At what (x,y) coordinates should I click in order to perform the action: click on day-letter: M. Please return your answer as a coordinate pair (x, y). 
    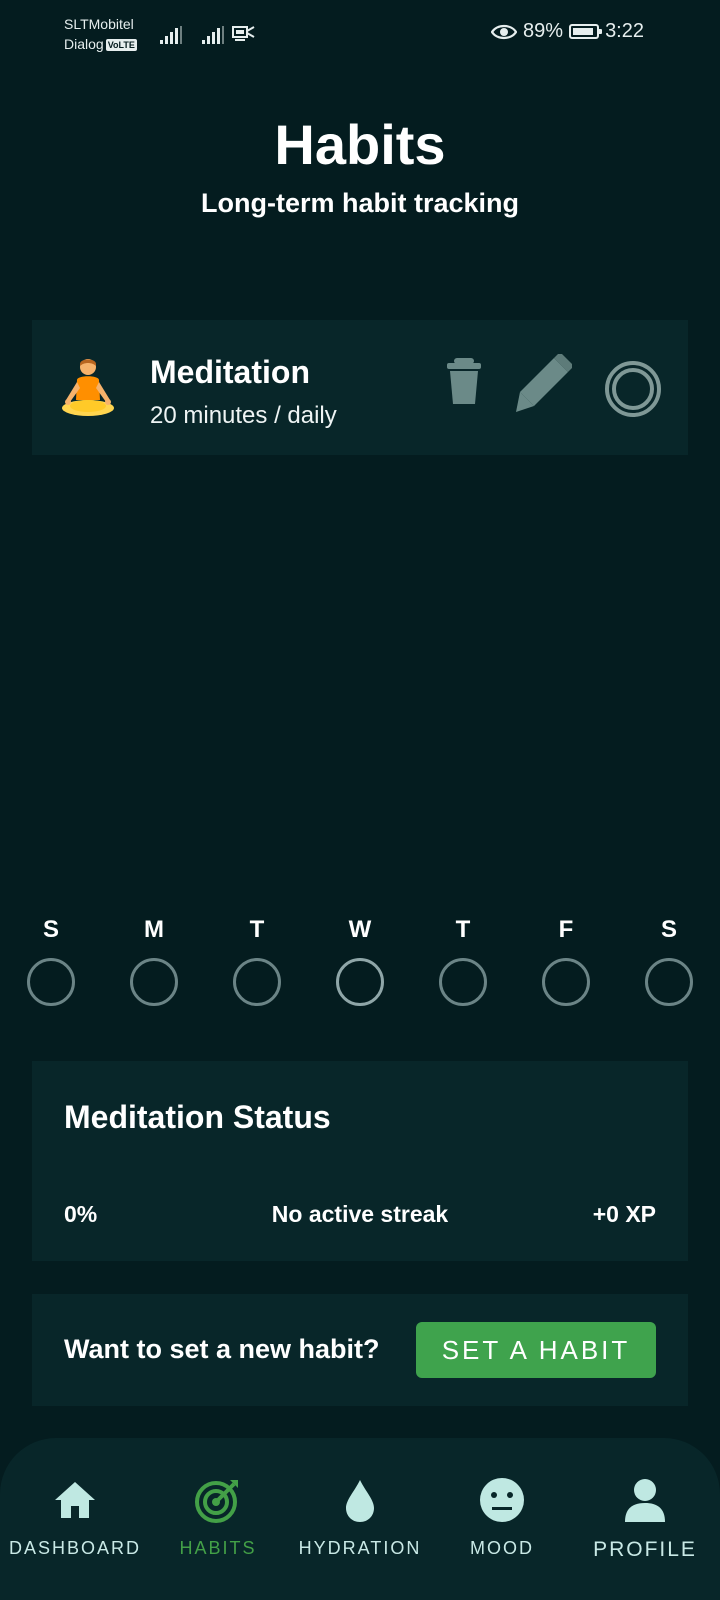
    Looking at the image, I should click on (154, 929).